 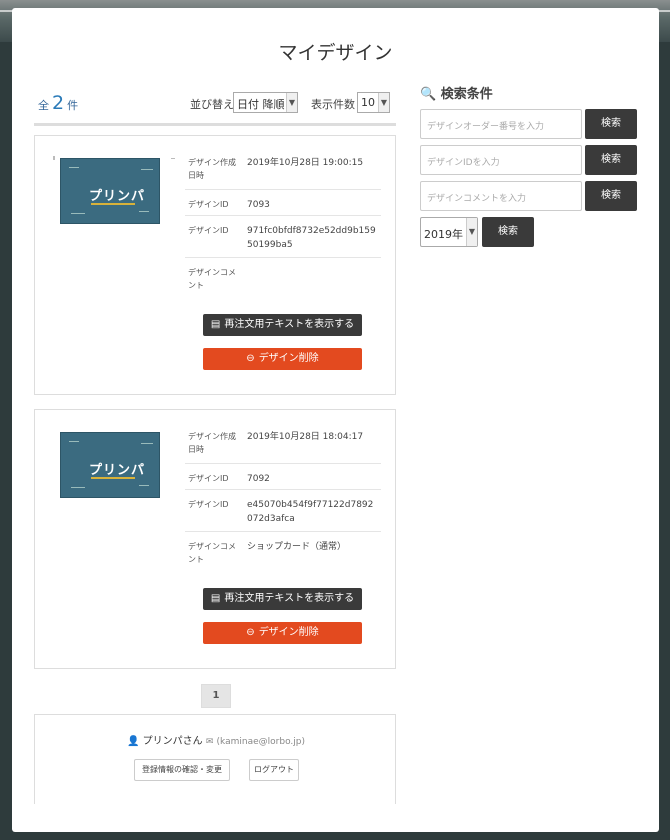 I want to click on perpage-select: 10 ▼, so click(x=373, y=102).